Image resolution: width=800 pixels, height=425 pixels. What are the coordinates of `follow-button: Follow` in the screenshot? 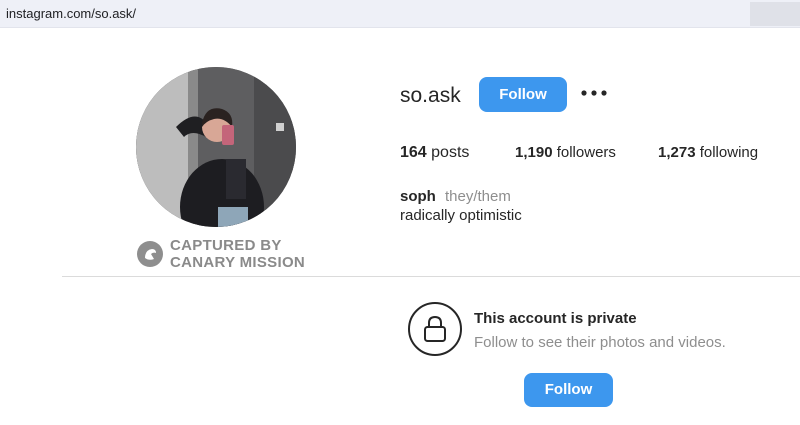 It's located at (523, 94).